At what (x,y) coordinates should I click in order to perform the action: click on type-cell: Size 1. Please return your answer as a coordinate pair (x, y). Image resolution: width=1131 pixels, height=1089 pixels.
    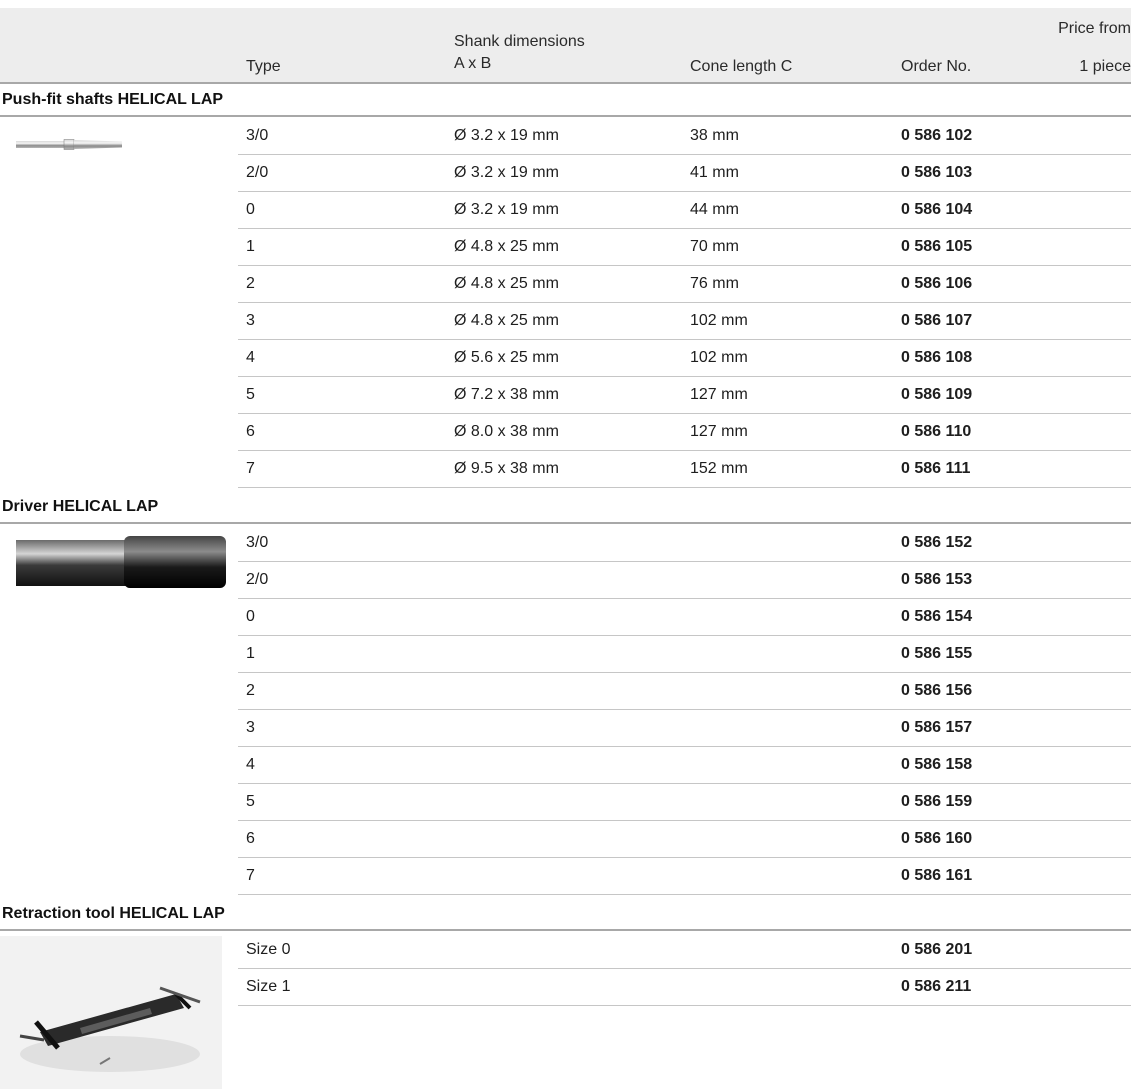
    Looking at the image, I should click on (268, 986).